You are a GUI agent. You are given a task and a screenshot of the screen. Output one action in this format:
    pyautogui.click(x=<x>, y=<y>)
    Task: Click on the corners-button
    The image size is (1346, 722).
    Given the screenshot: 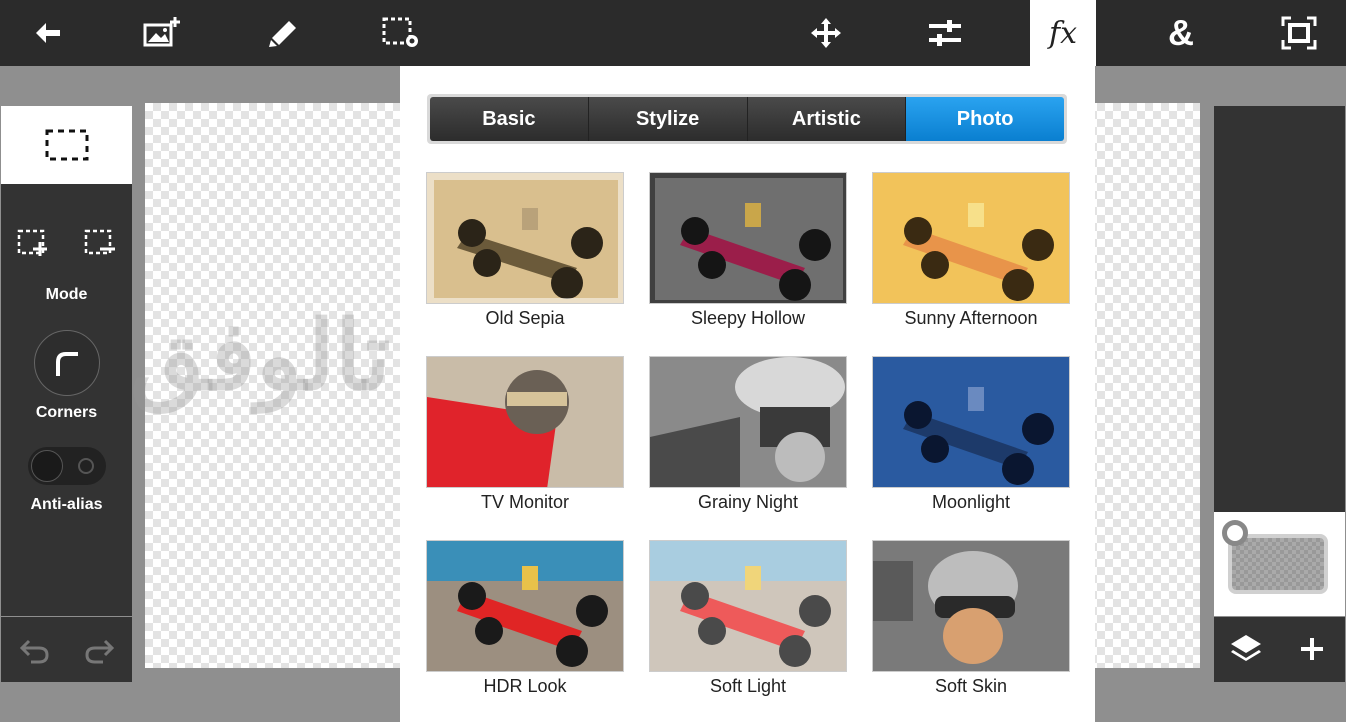 What is the action you would take?
    pyautogui.click(x=67, y=363)
    